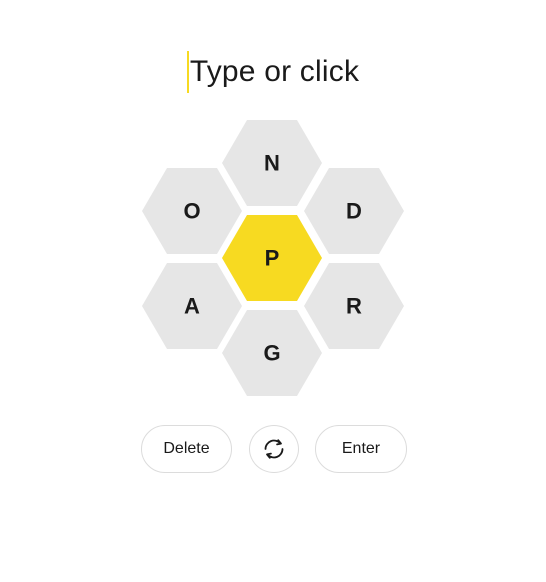 This screenshot has height=582, width=546. I want to click on hive-cell-top: N, so click(272, 163).